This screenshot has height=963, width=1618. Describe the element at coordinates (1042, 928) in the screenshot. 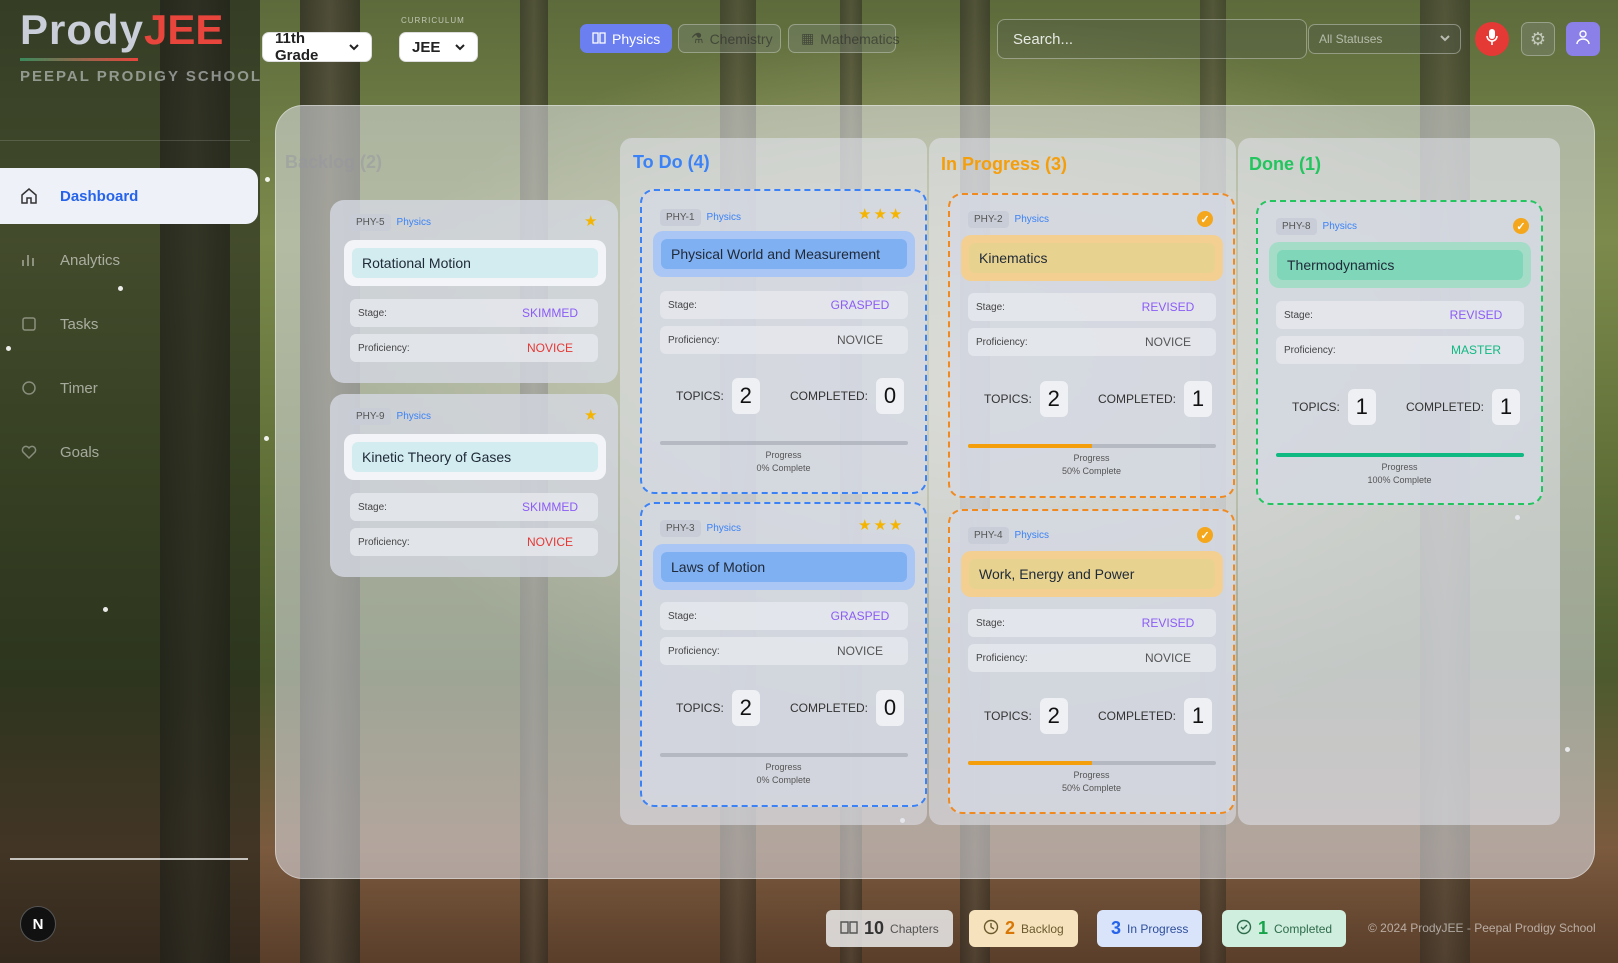

I see `backlog-label: Backlog` at that location.